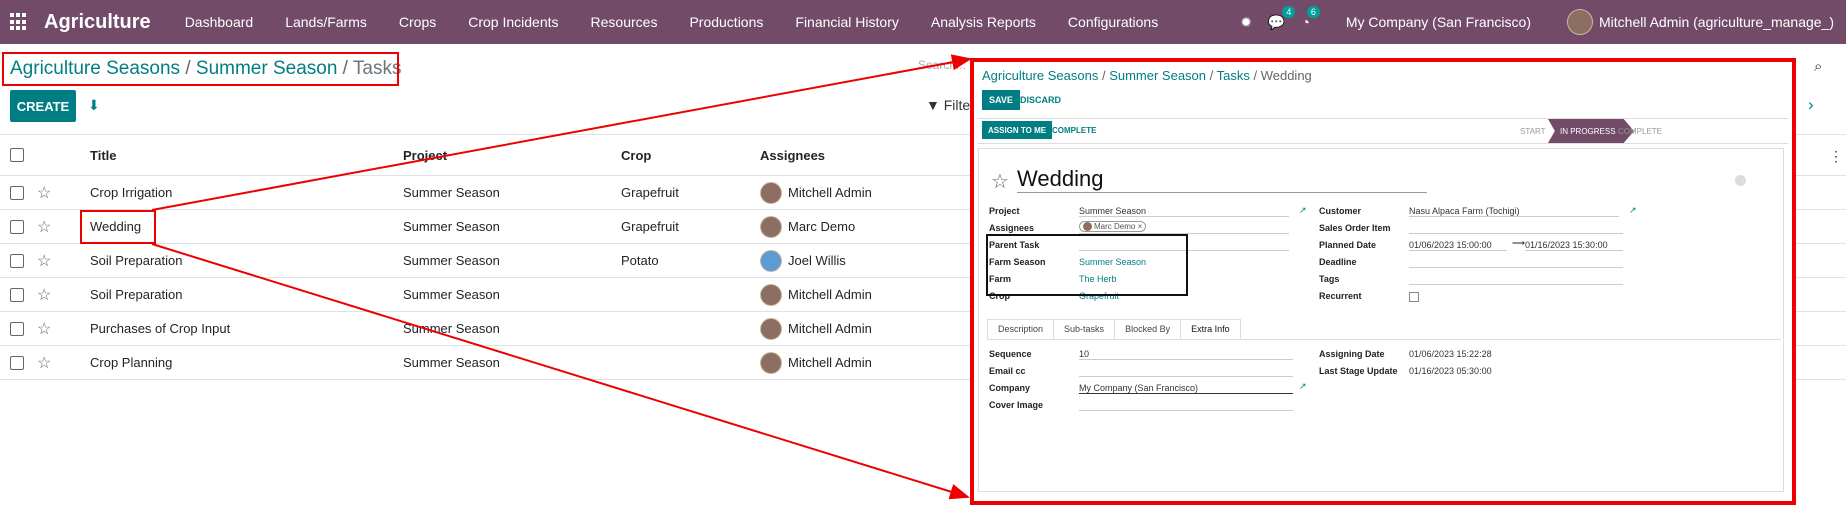 Image resolution: width=1846 pixels, height=532 pixels. What do you see at coordinates (1017, 130) in the screenshot?
I see `assign-to-me-button: ASSIGN TO ME` at bounding box center [1017, 130].